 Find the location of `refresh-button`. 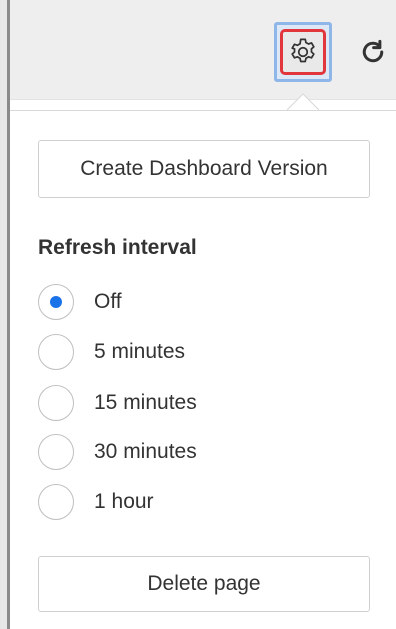

refresh-button is located at coordinates (377, 52).